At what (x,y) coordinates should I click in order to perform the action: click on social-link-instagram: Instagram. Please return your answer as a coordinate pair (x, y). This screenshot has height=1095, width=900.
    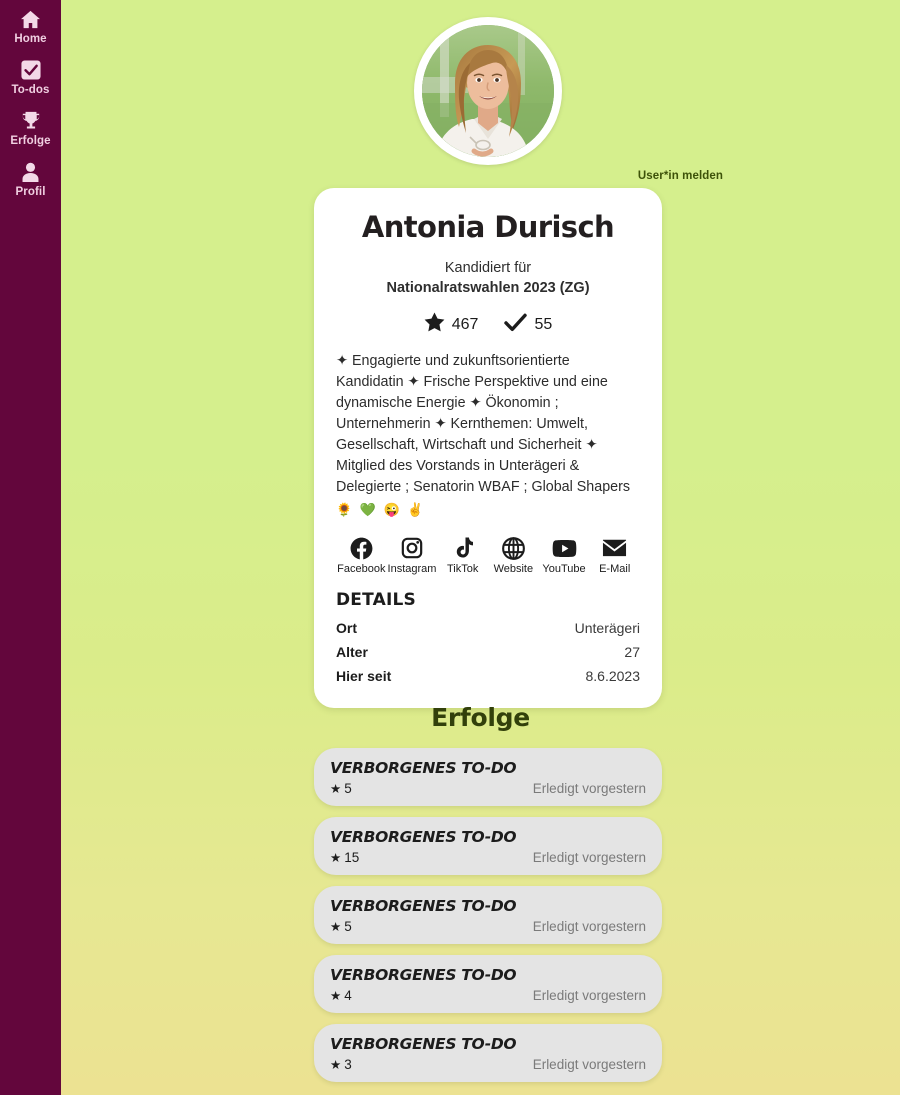
    Looking at the image, I should click on (412, 556).